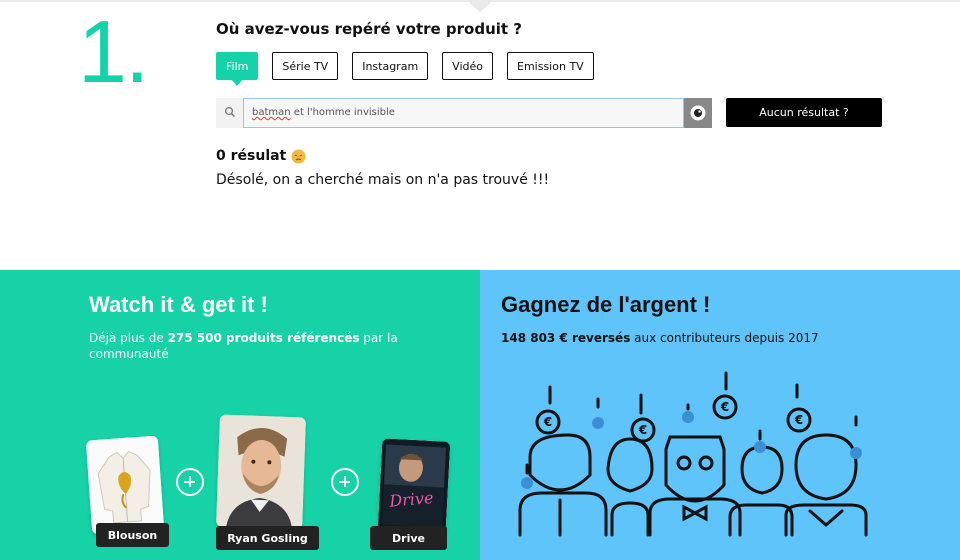  Describe the element at coordinates (408, 538) in the screenshot. I see `movie-label: Drive` at that location.